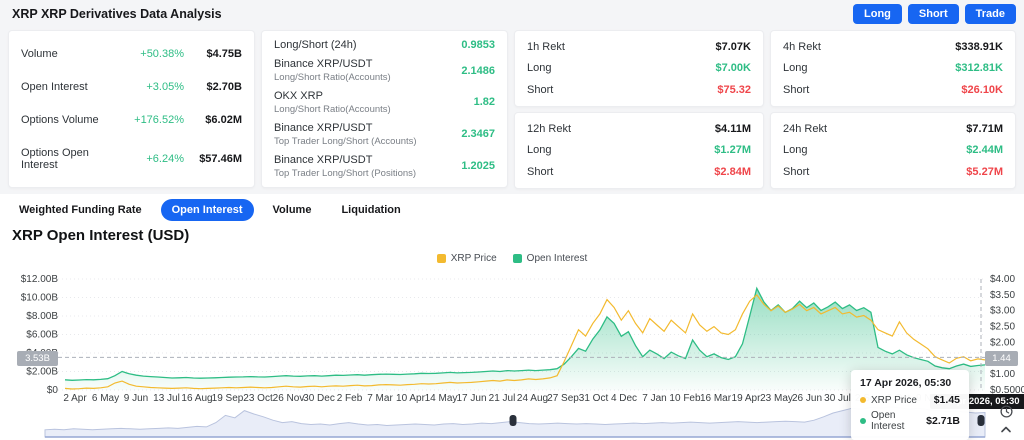 Image resolution: width=1024 pixels, height=440 pixels. Describe the element at coordinates (289, 398) in the screenshot. I see `svg-text: 26 Nov` at that location.